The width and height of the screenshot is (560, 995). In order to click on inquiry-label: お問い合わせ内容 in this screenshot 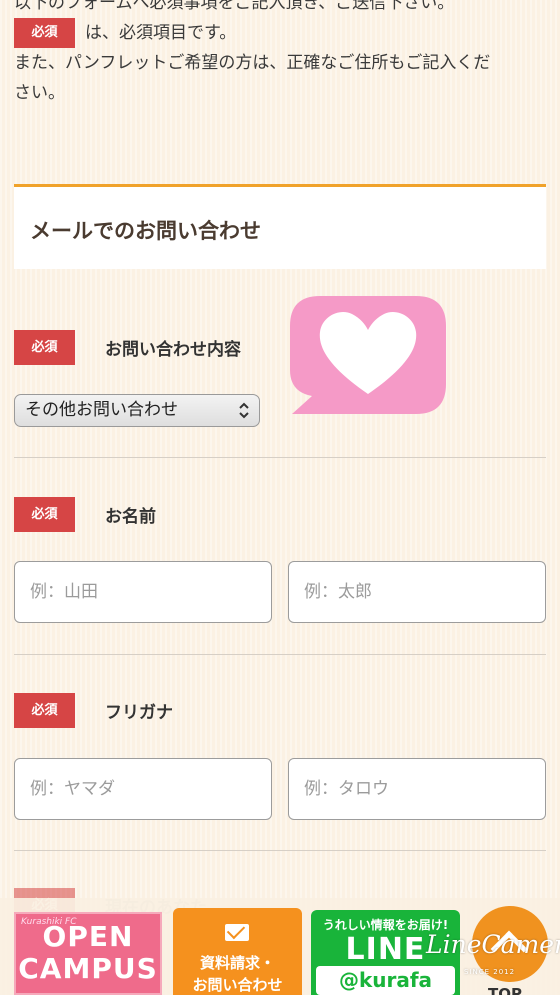, I will do `click(173, 350)`.